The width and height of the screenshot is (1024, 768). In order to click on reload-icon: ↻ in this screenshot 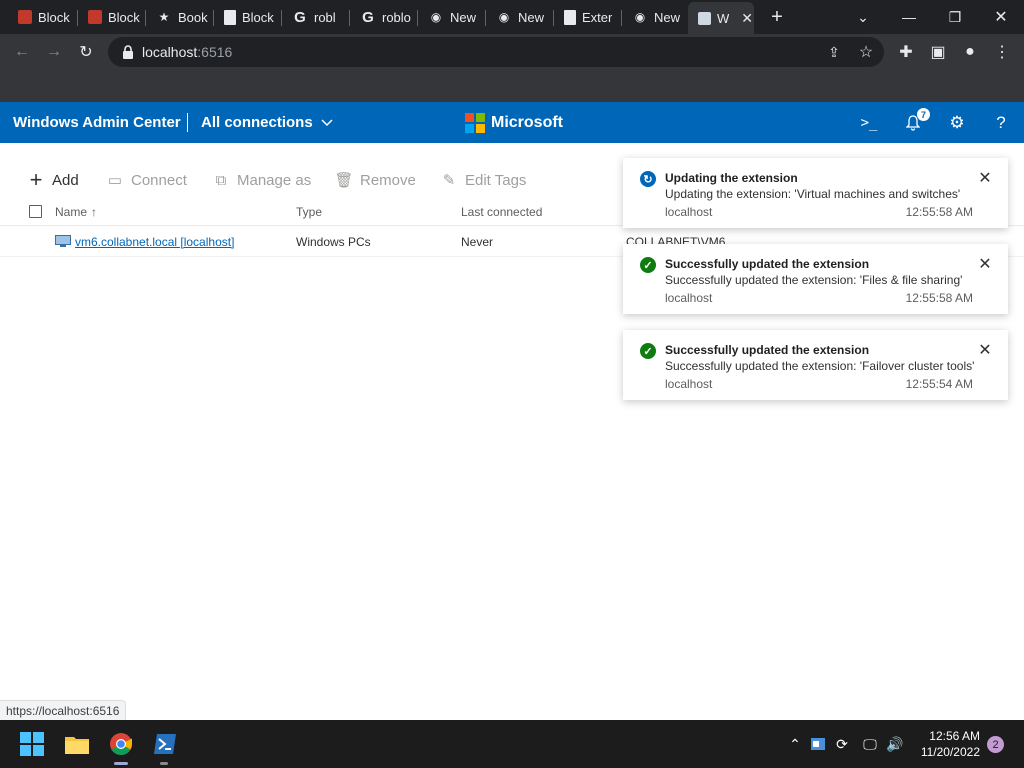, I will do `click(86, 52)`.